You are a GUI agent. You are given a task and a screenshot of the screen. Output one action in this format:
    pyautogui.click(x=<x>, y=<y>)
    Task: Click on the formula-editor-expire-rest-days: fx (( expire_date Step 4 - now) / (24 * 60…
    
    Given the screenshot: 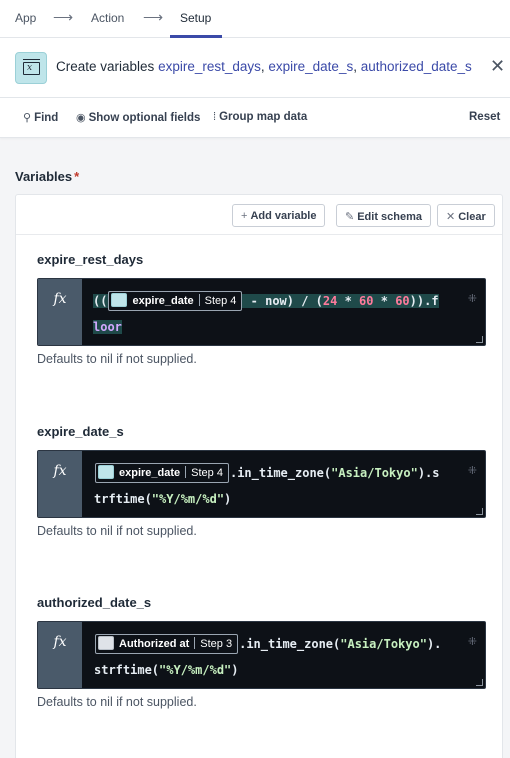 What is the action you would take?
    pyautogui.click(x=261, y=312)
    